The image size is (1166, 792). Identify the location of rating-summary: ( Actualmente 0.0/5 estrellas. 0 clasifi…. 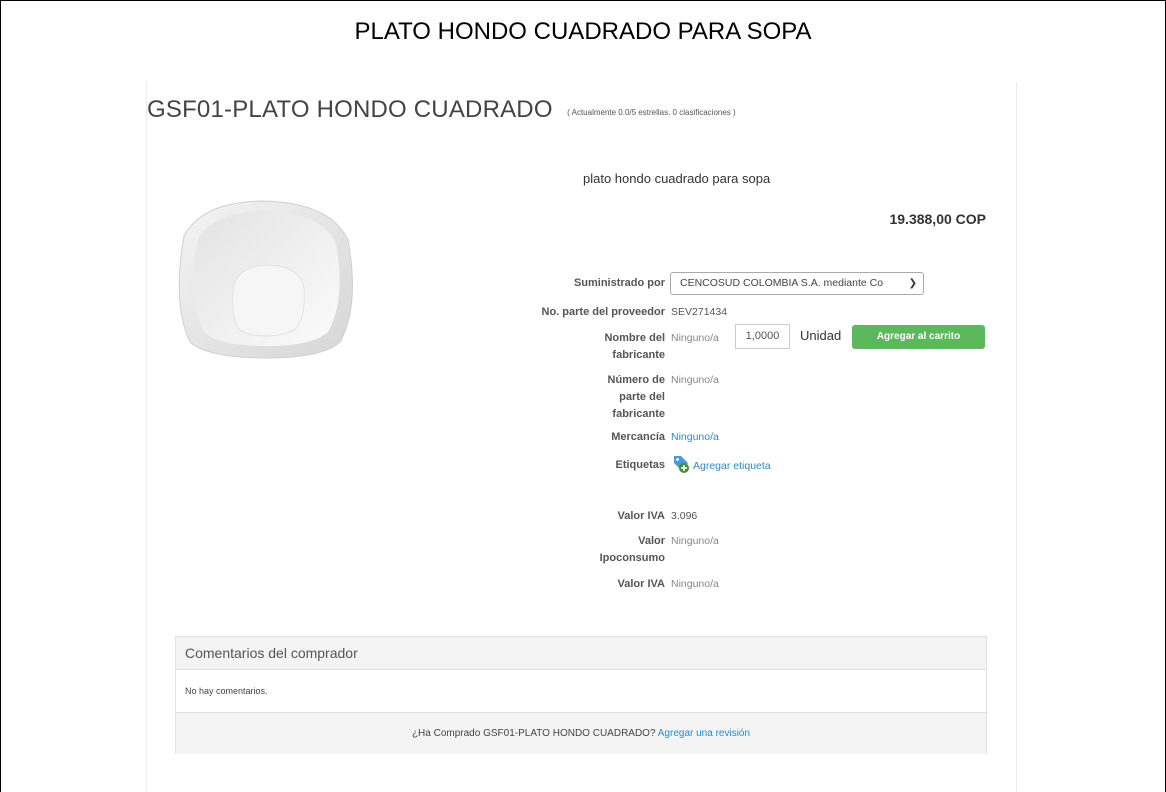
(651, 113).